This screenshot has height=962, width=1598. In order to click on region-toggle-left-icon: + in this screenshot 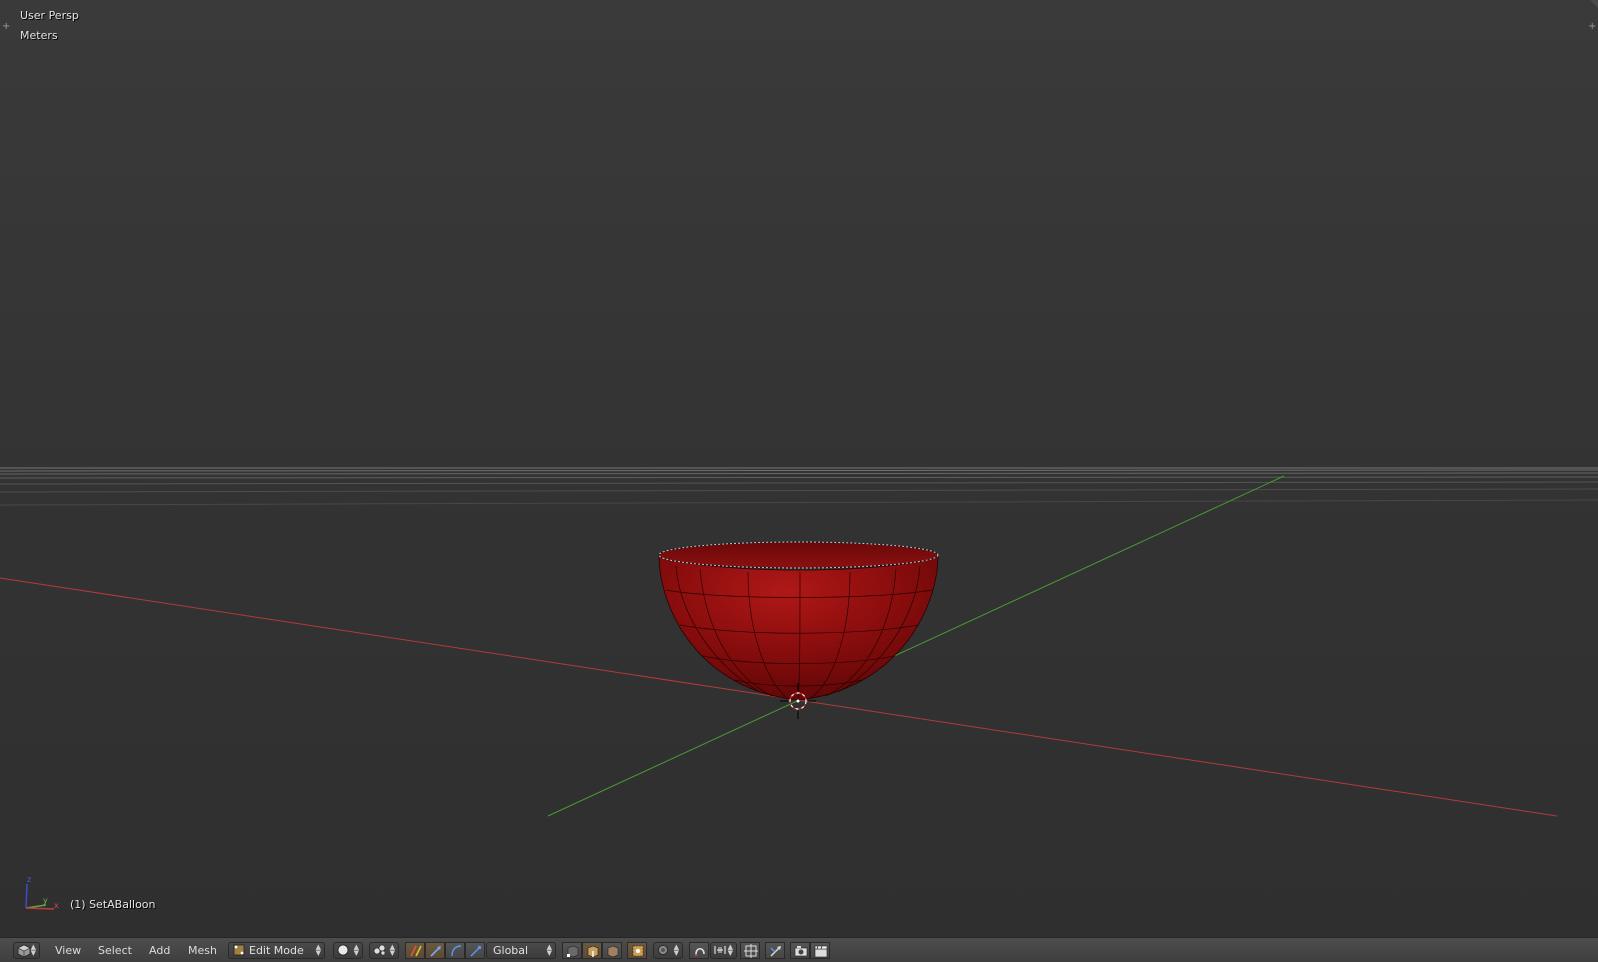, I will do `click(6, 27)`.